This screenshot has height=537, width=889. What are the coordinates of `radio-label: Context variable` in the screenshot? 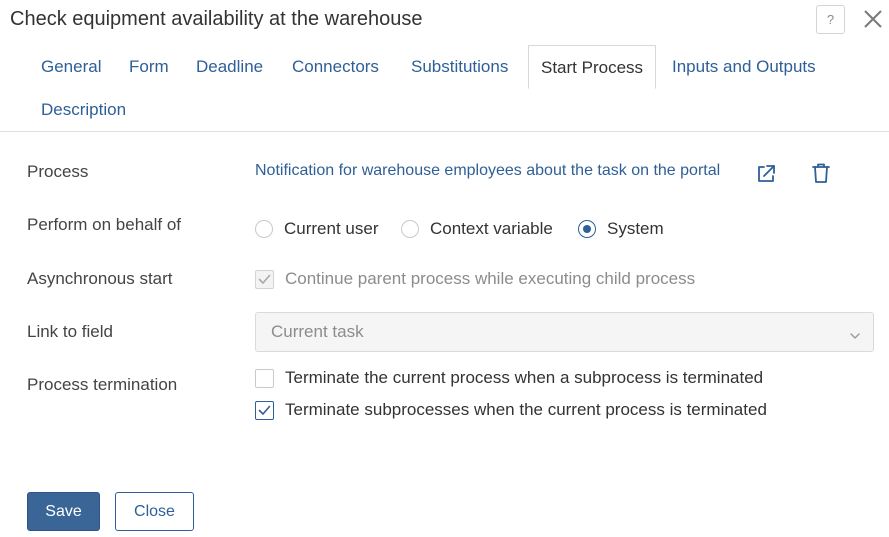 It's located at (491, 228).